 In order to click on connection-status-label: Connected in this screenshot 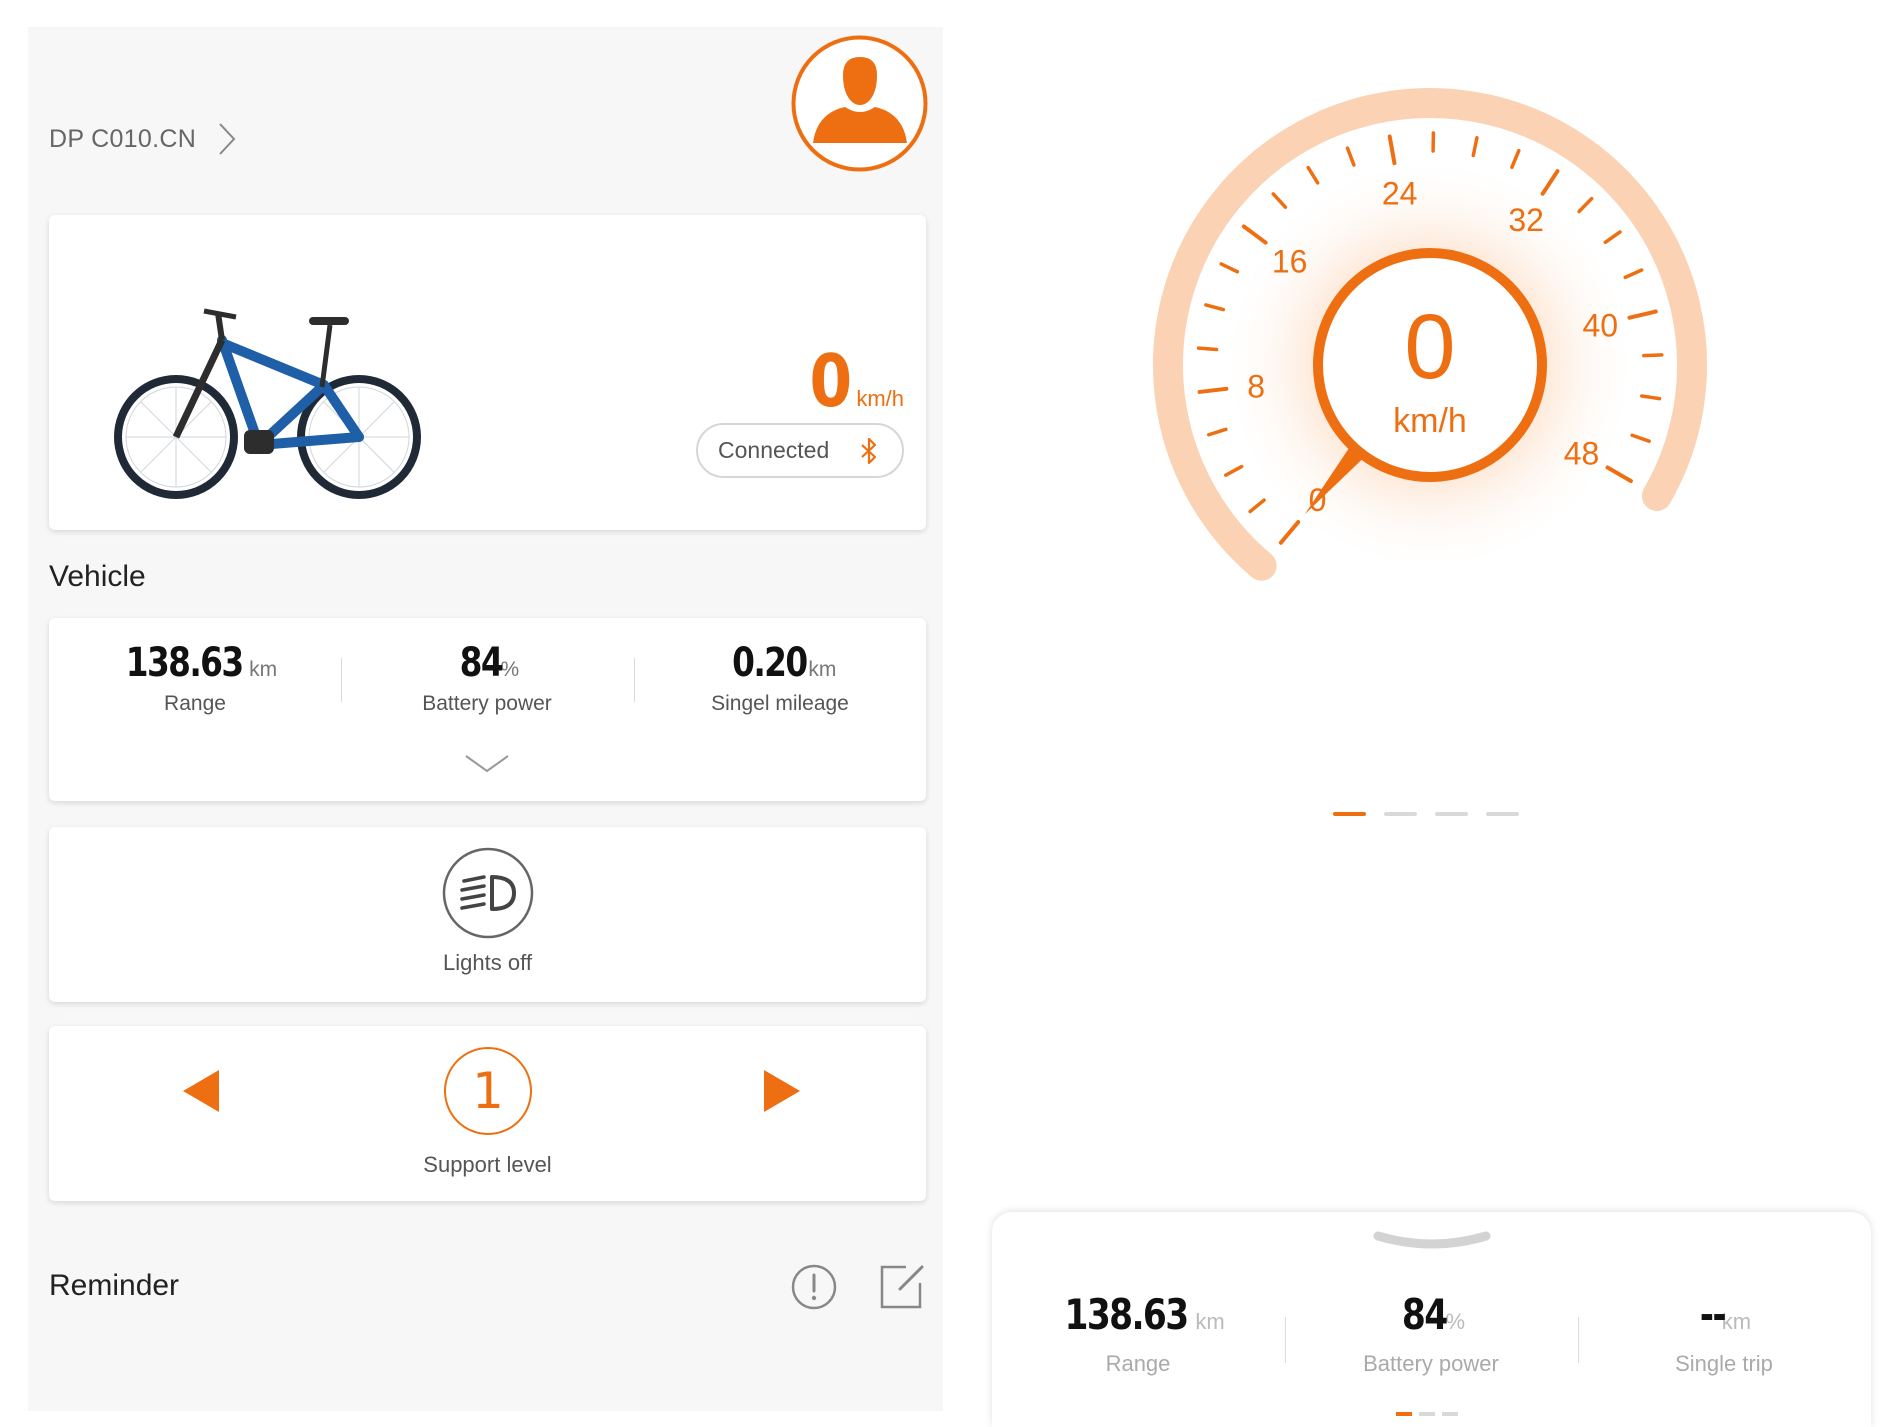, I will do `click(774, 450)`.